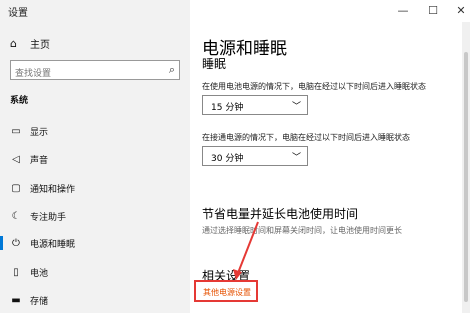 Image resolution: width=470 pixels, height=313 pixels. I want to click on sidebar-section-label: 系统, so click(19, 101).